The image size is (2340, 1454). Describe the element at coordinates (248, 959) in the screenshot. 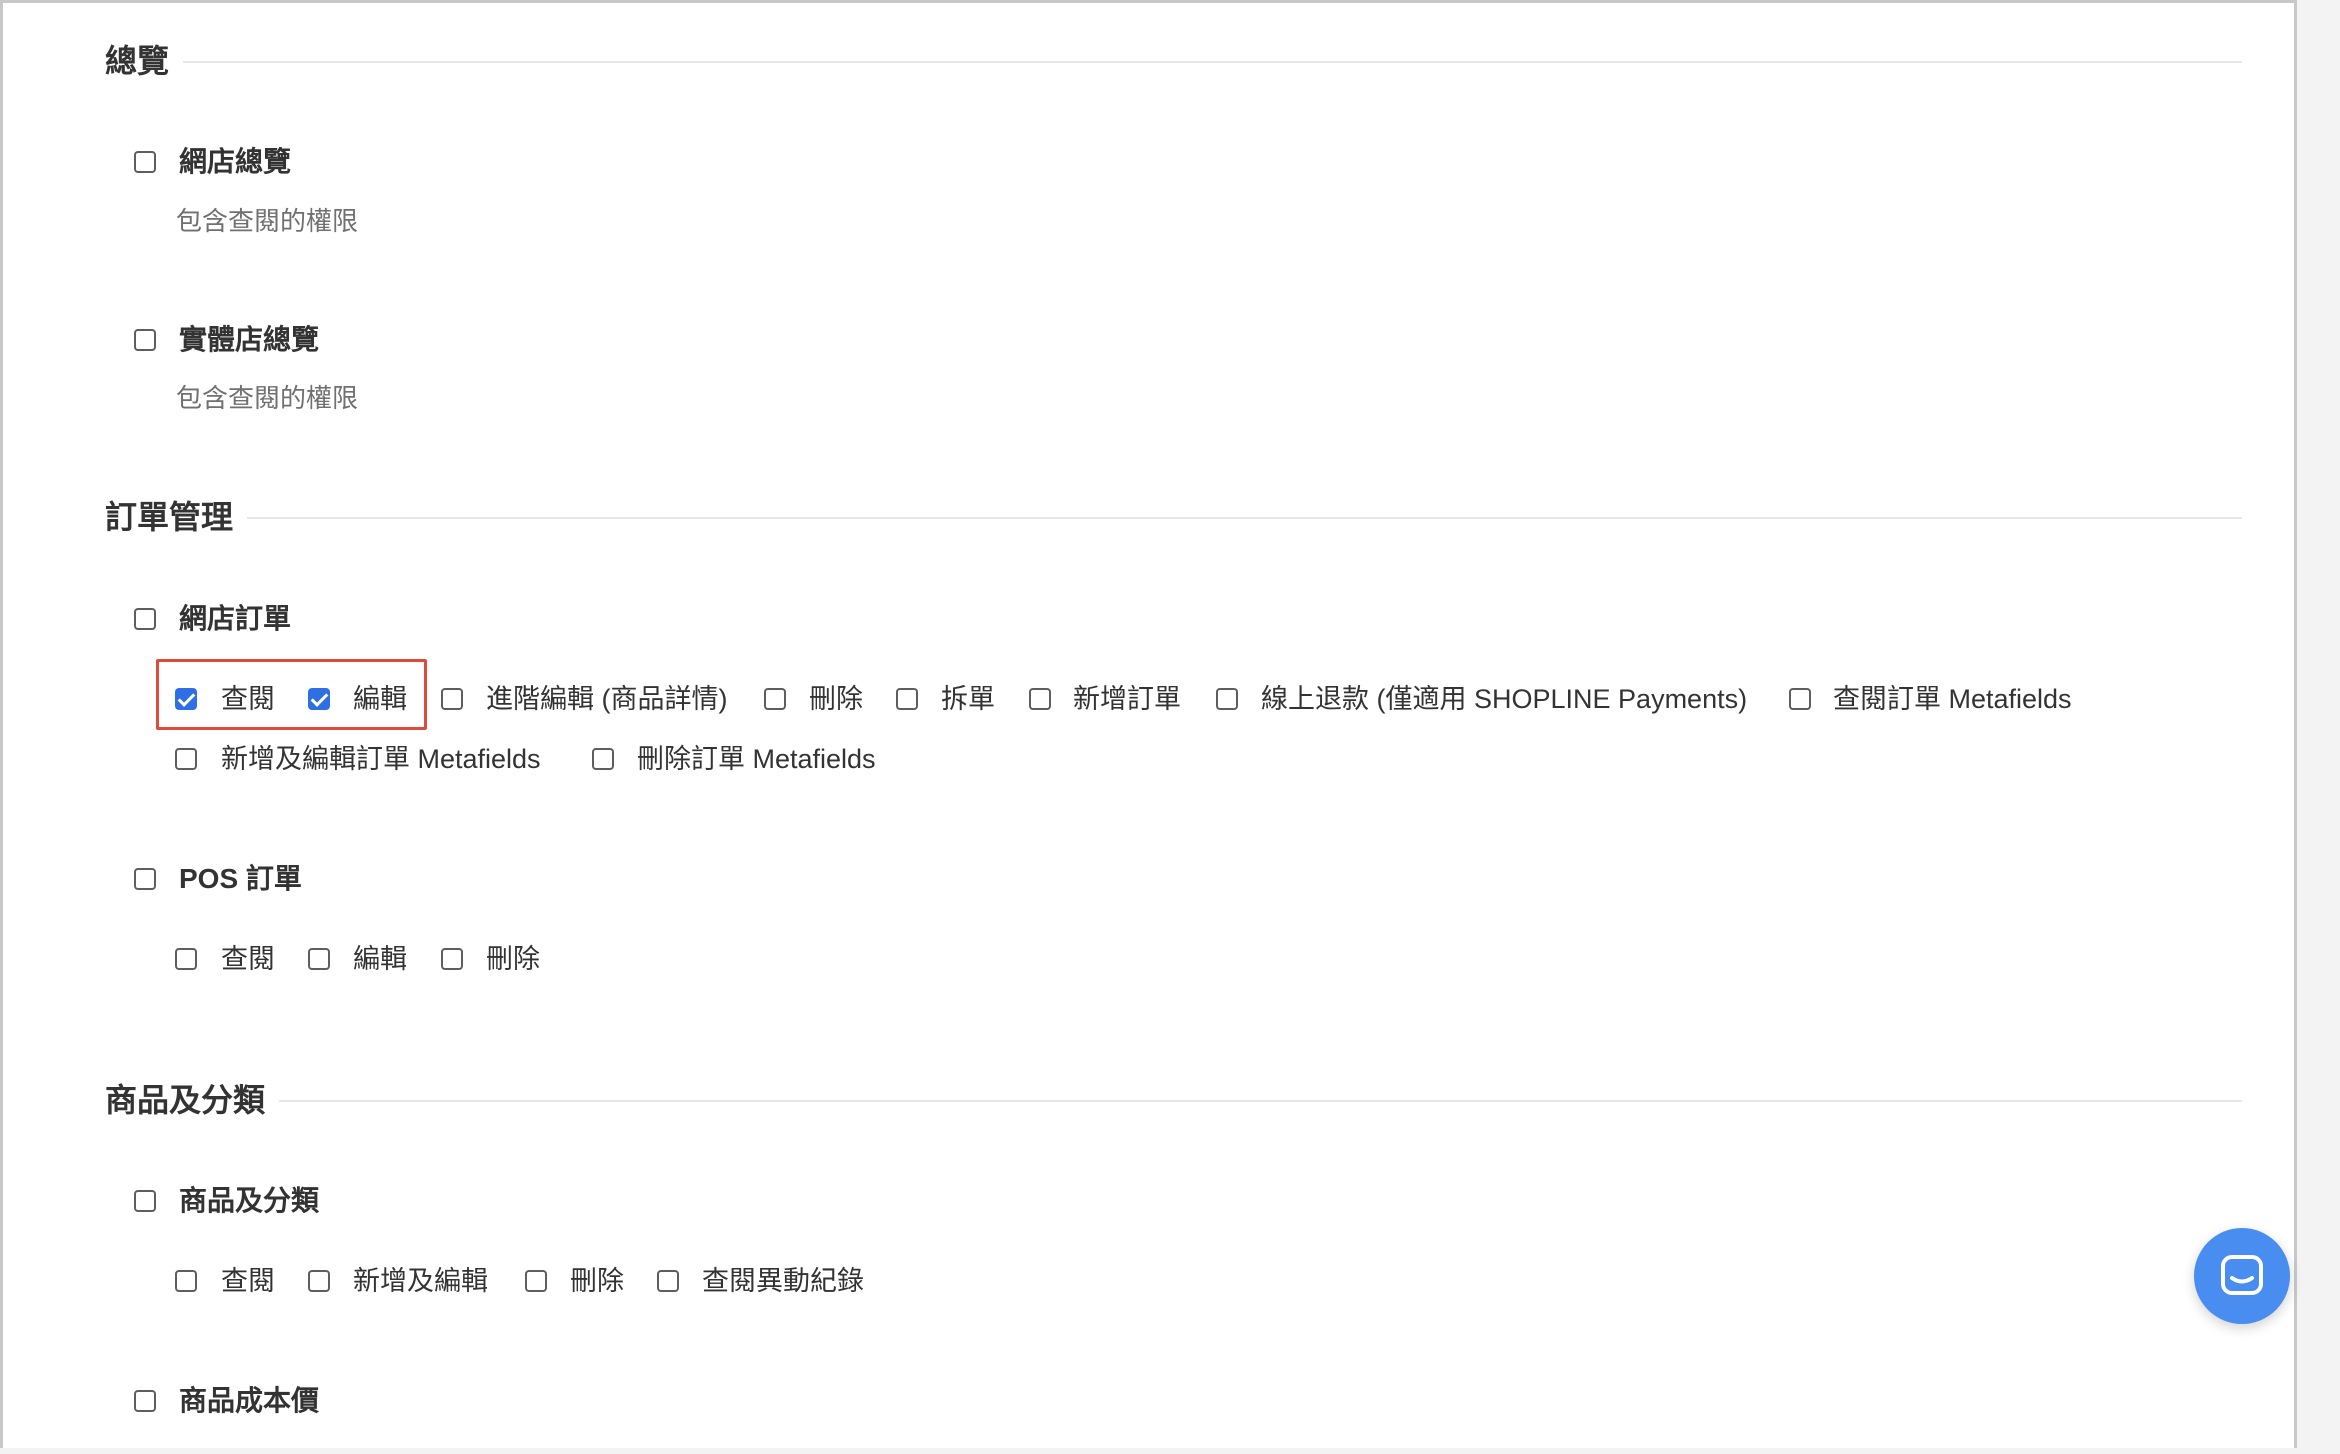

I see `pos-orders-view-label: 查閱` at that location.